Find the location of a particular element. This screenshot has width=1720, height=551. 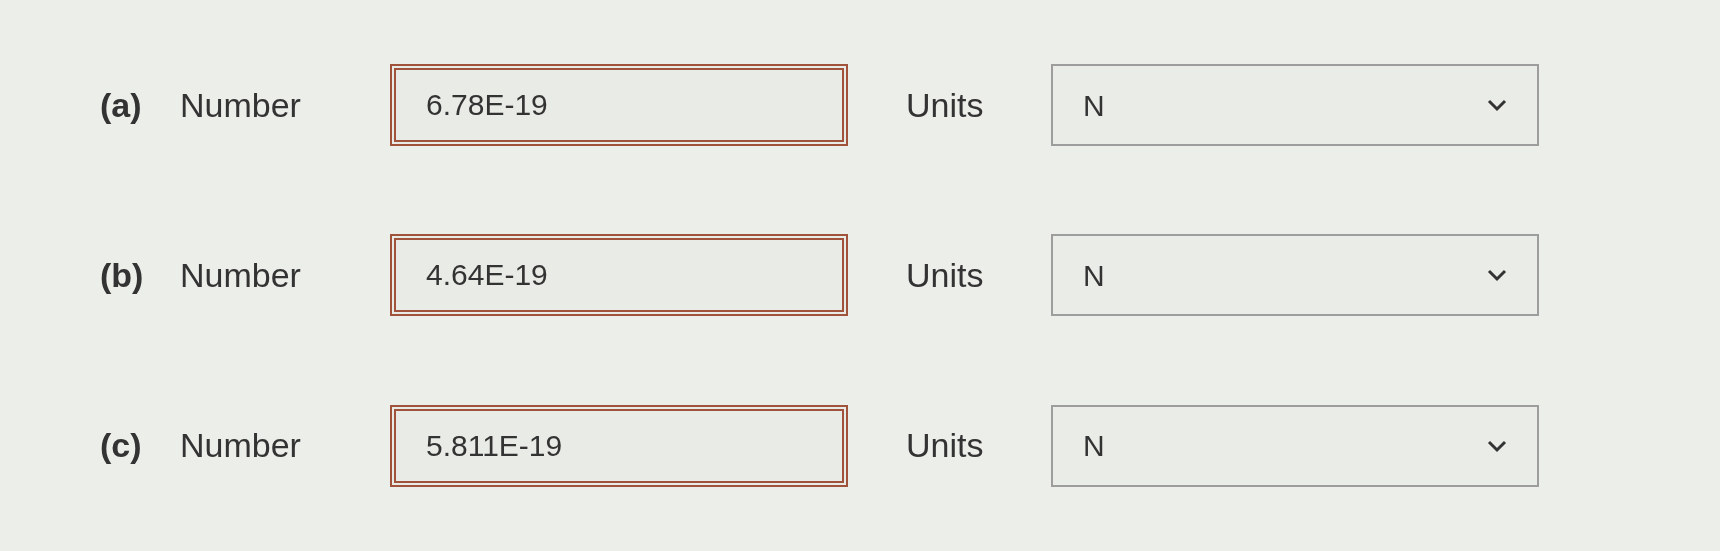

part-label: (c) is located at coordinates (121, 446).